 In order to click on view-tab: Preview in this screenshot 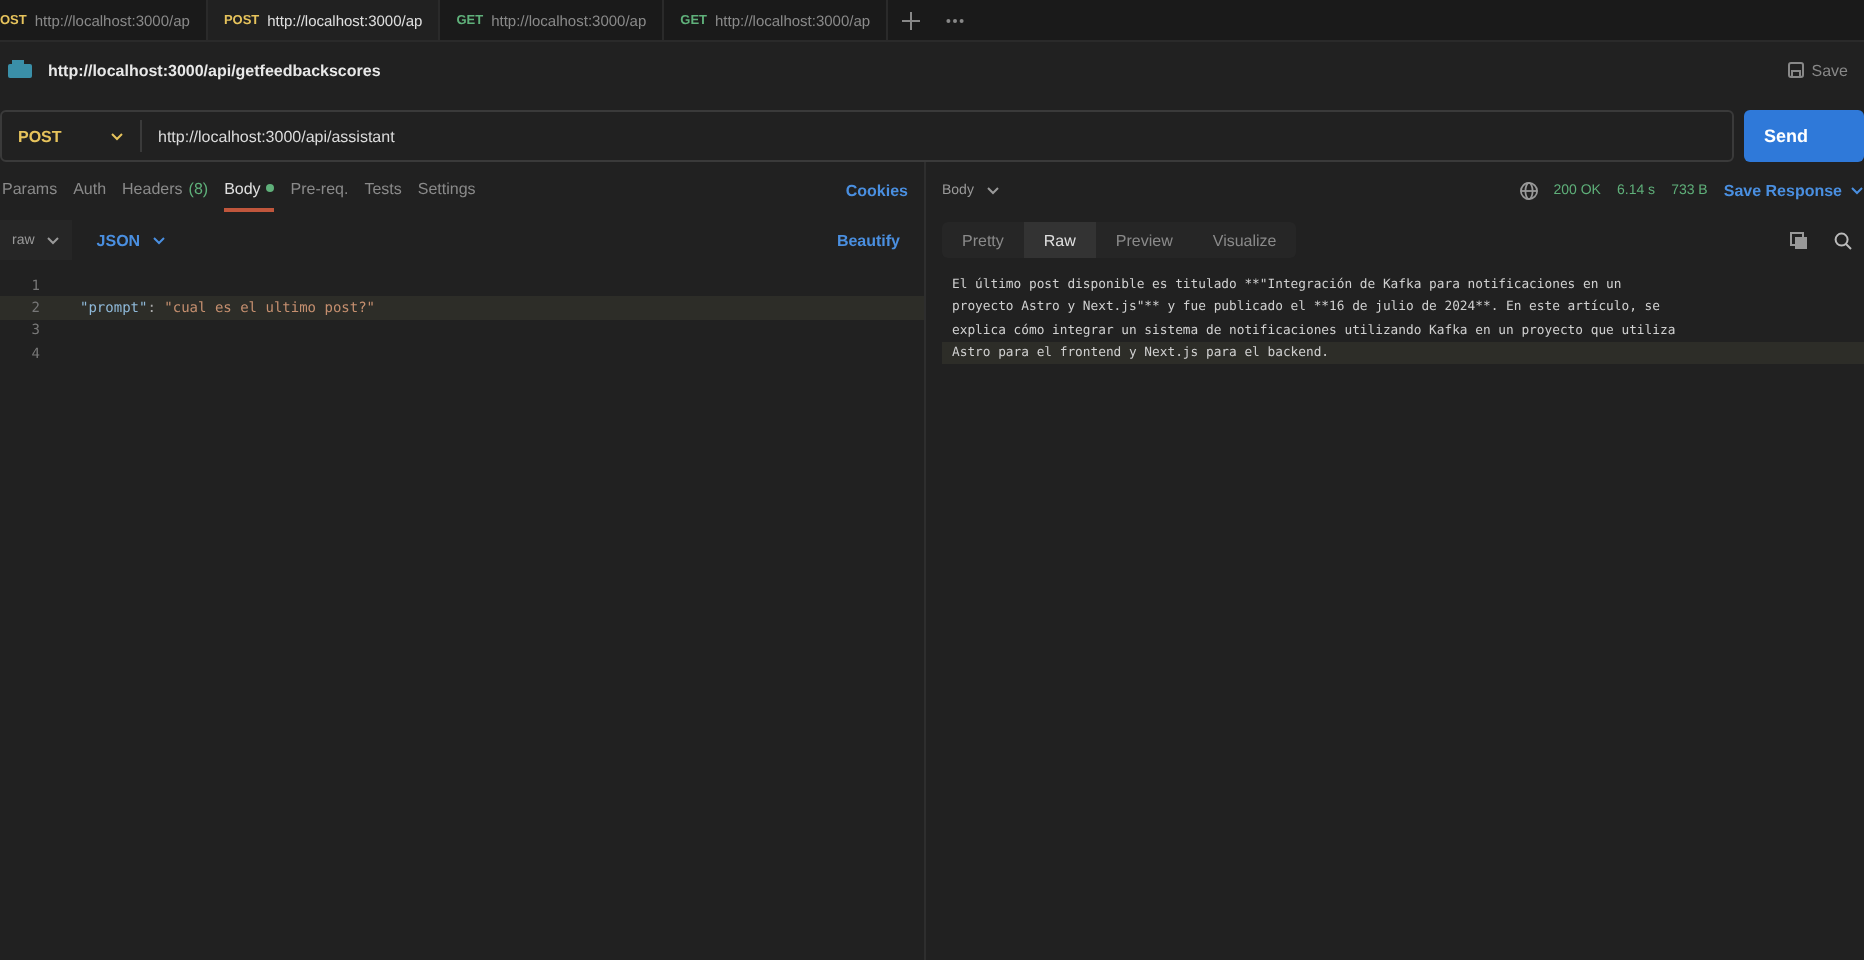, I will do `click(1144, 240)`.